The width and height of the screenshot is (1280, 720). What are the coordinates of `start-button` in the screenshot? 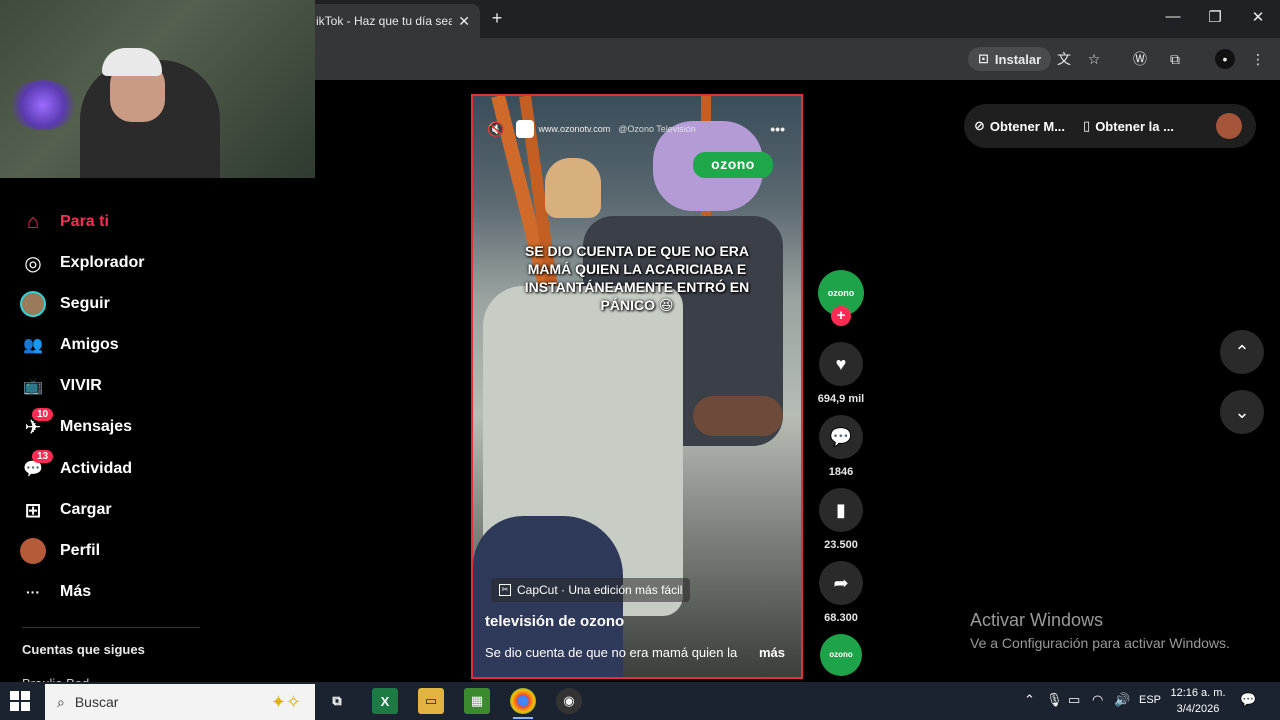 It's located at (20, 701).